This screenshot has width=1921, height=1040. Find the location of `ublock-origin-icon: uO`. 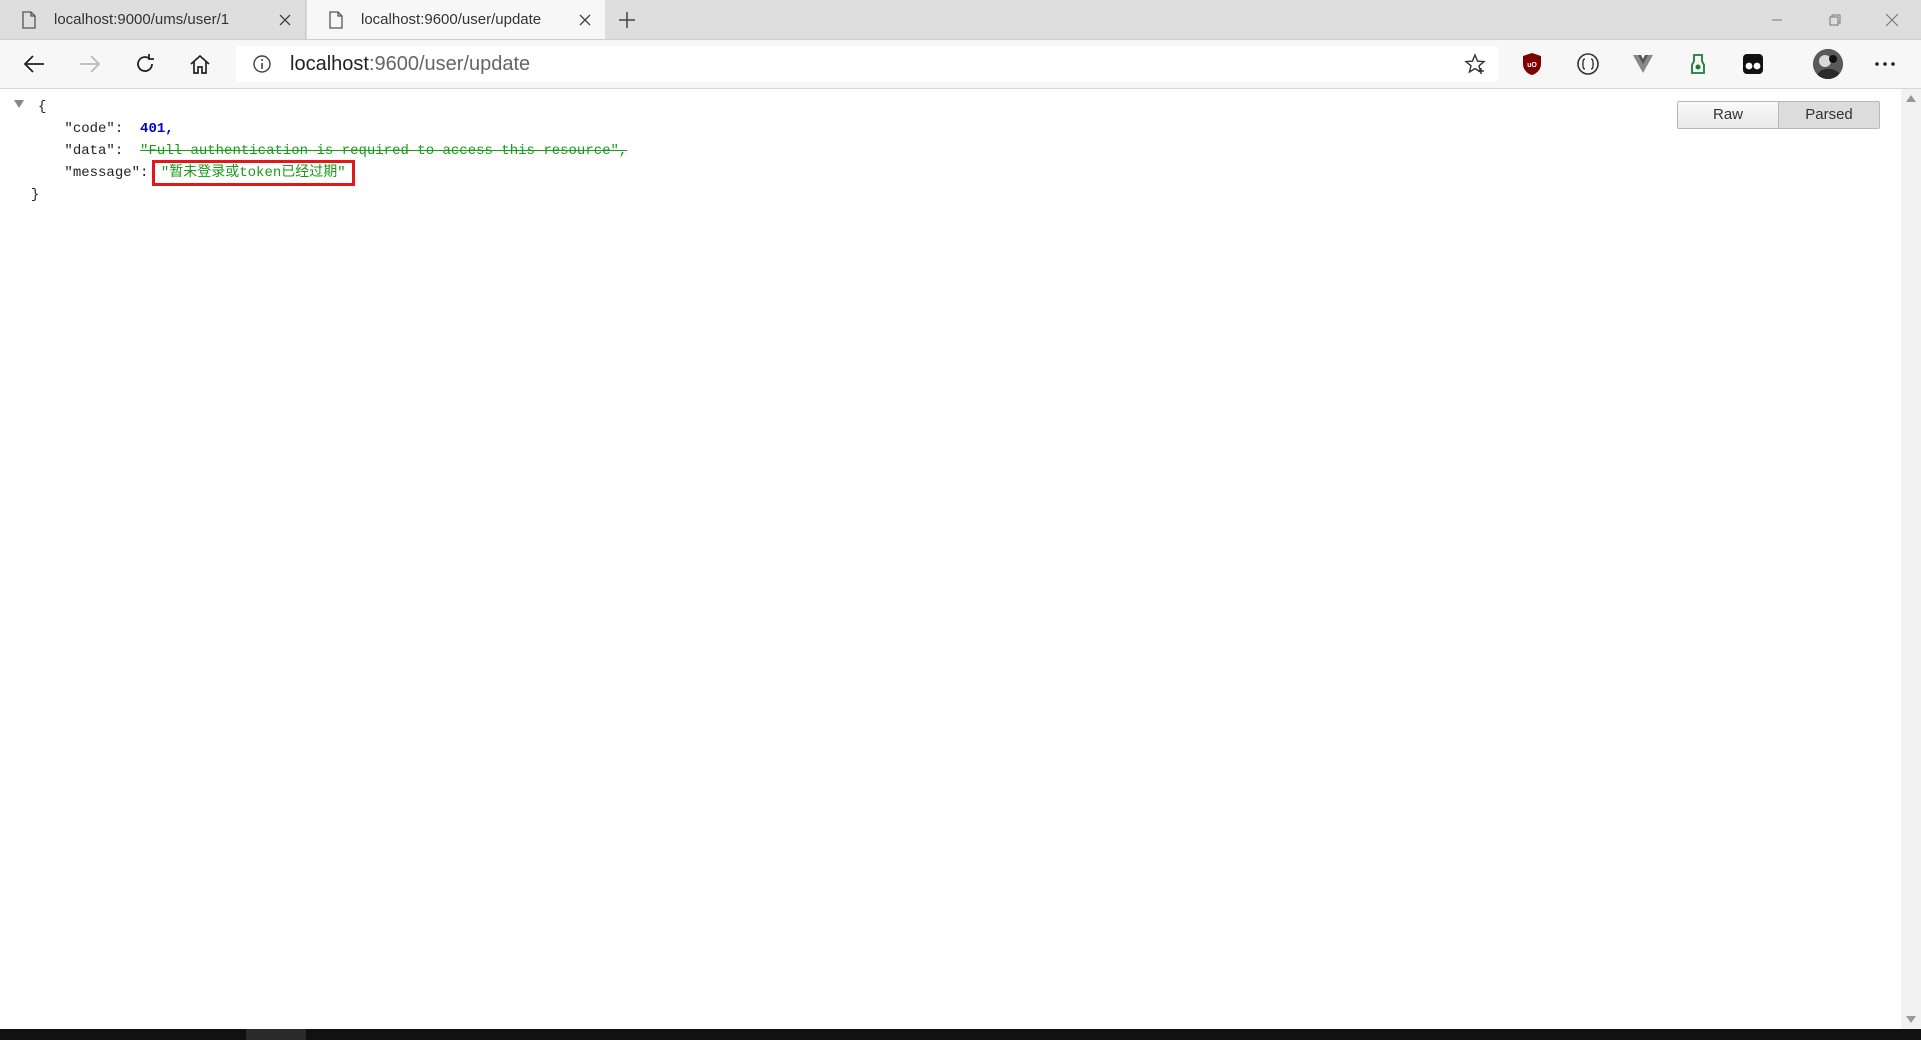

ublock-origin-icon: uO is located at coordinates (1532, 64).